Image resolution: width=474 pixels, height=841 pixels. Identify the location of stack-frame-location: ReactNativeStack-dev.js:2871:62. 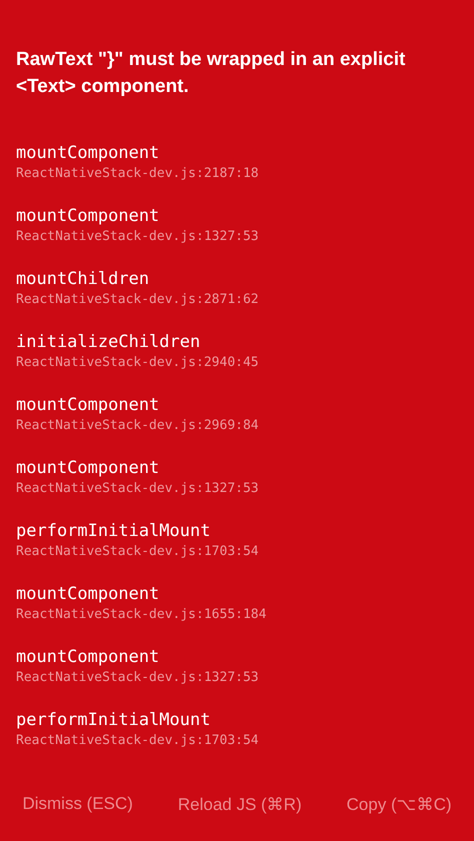
(137, 300).